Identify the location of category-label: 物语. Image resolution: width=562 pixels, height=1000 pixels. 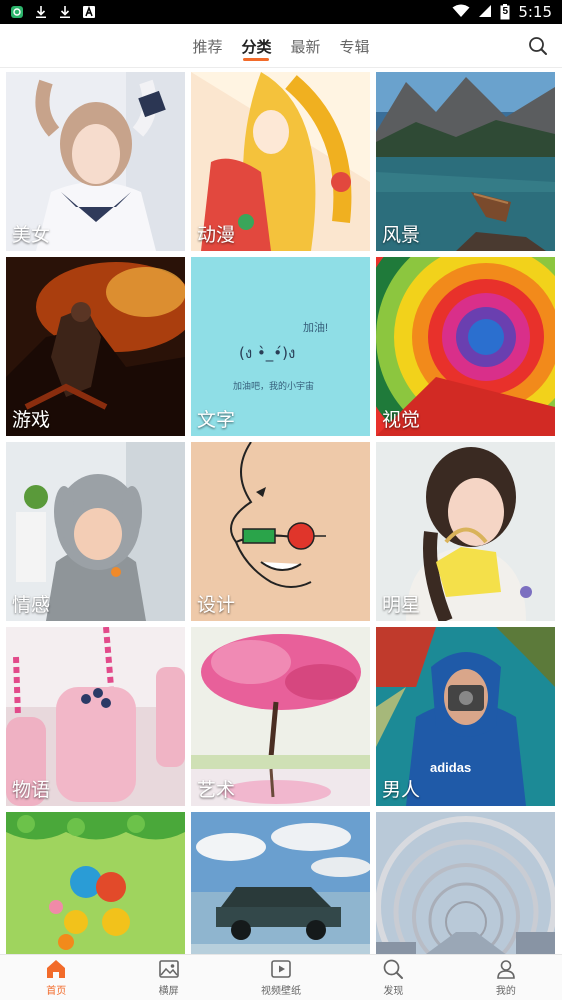
(31, 790).